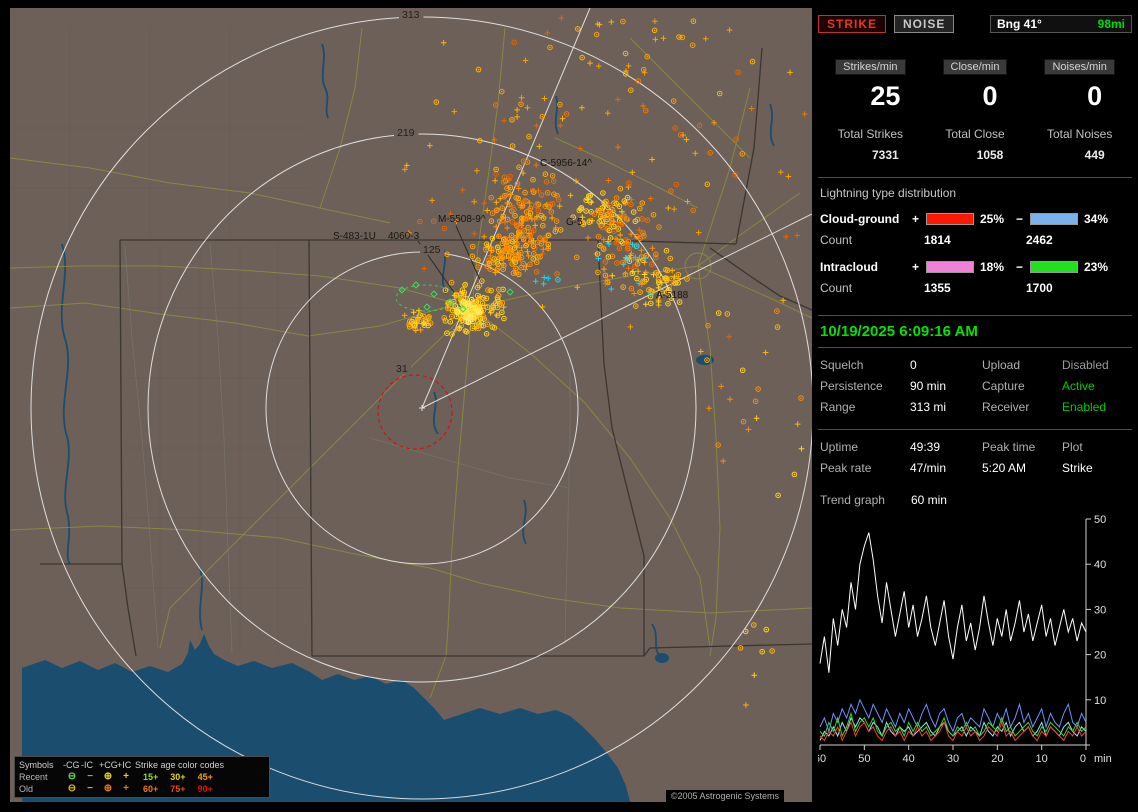  What do you see at coordinates (402, 369) in the screenshot?
I see `svg-text: 31` at bounding box center [402, 369].